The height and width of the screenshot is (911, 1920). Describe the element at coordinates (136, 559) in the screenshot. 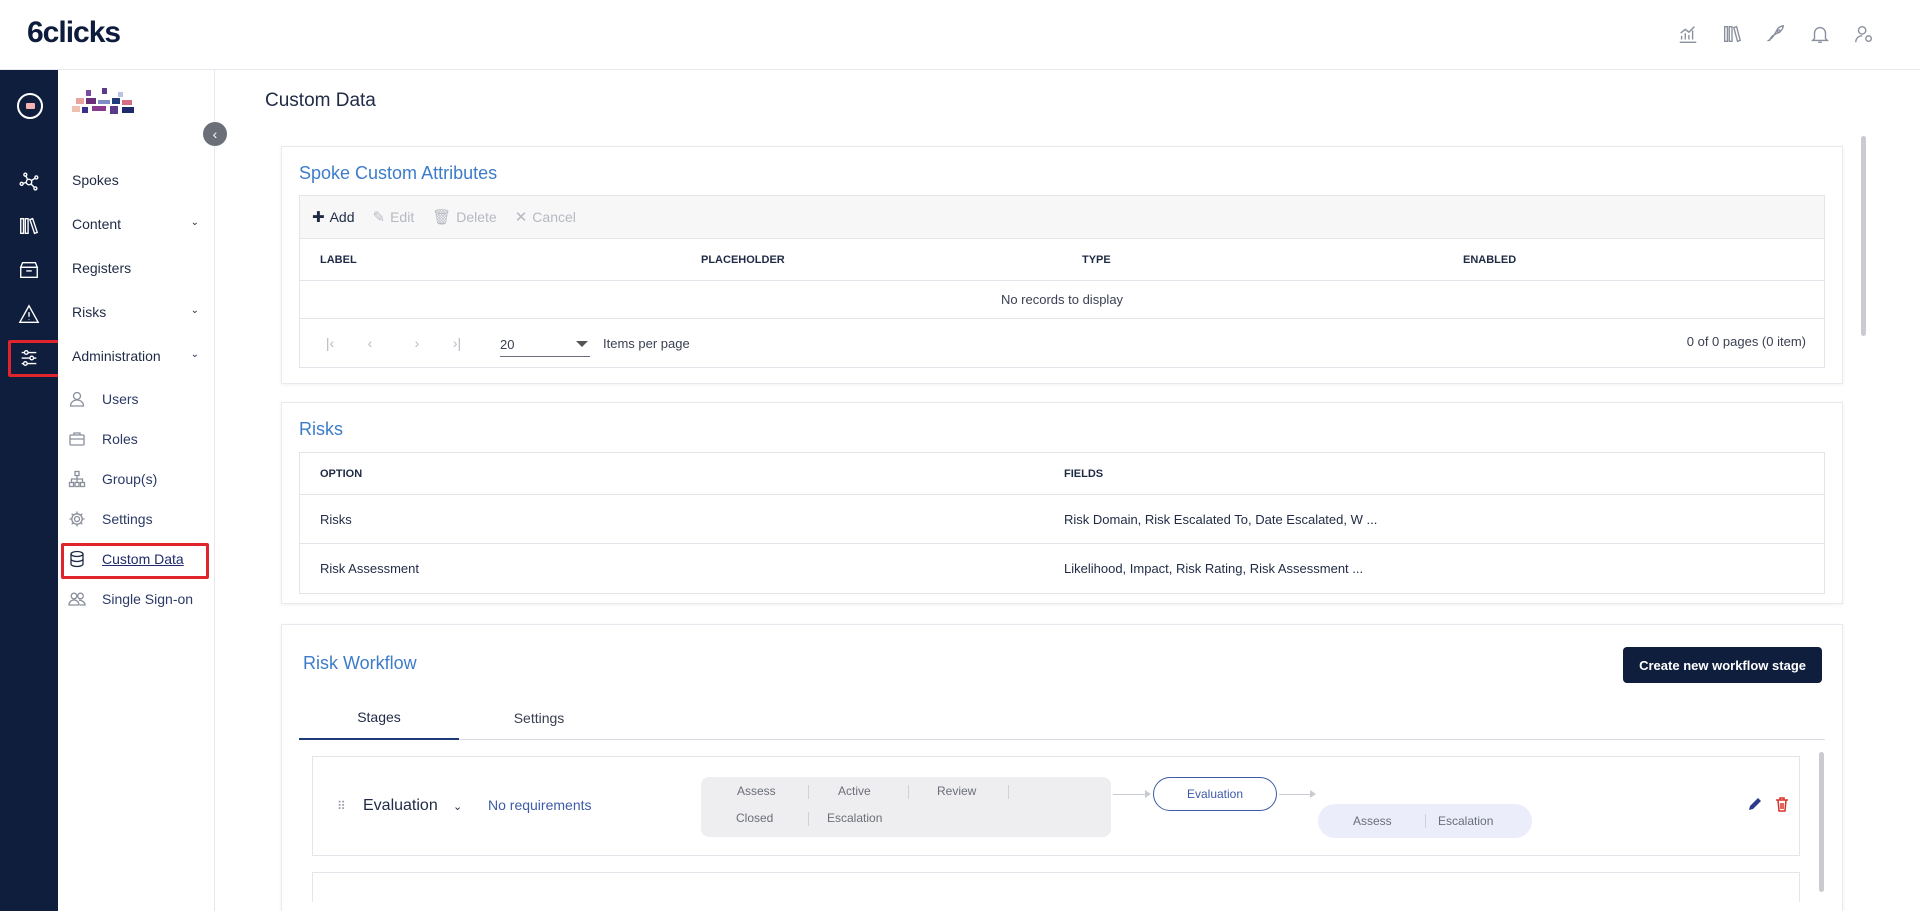

I see `sidebar-subitem-custom-data: Custom Data` at that location.